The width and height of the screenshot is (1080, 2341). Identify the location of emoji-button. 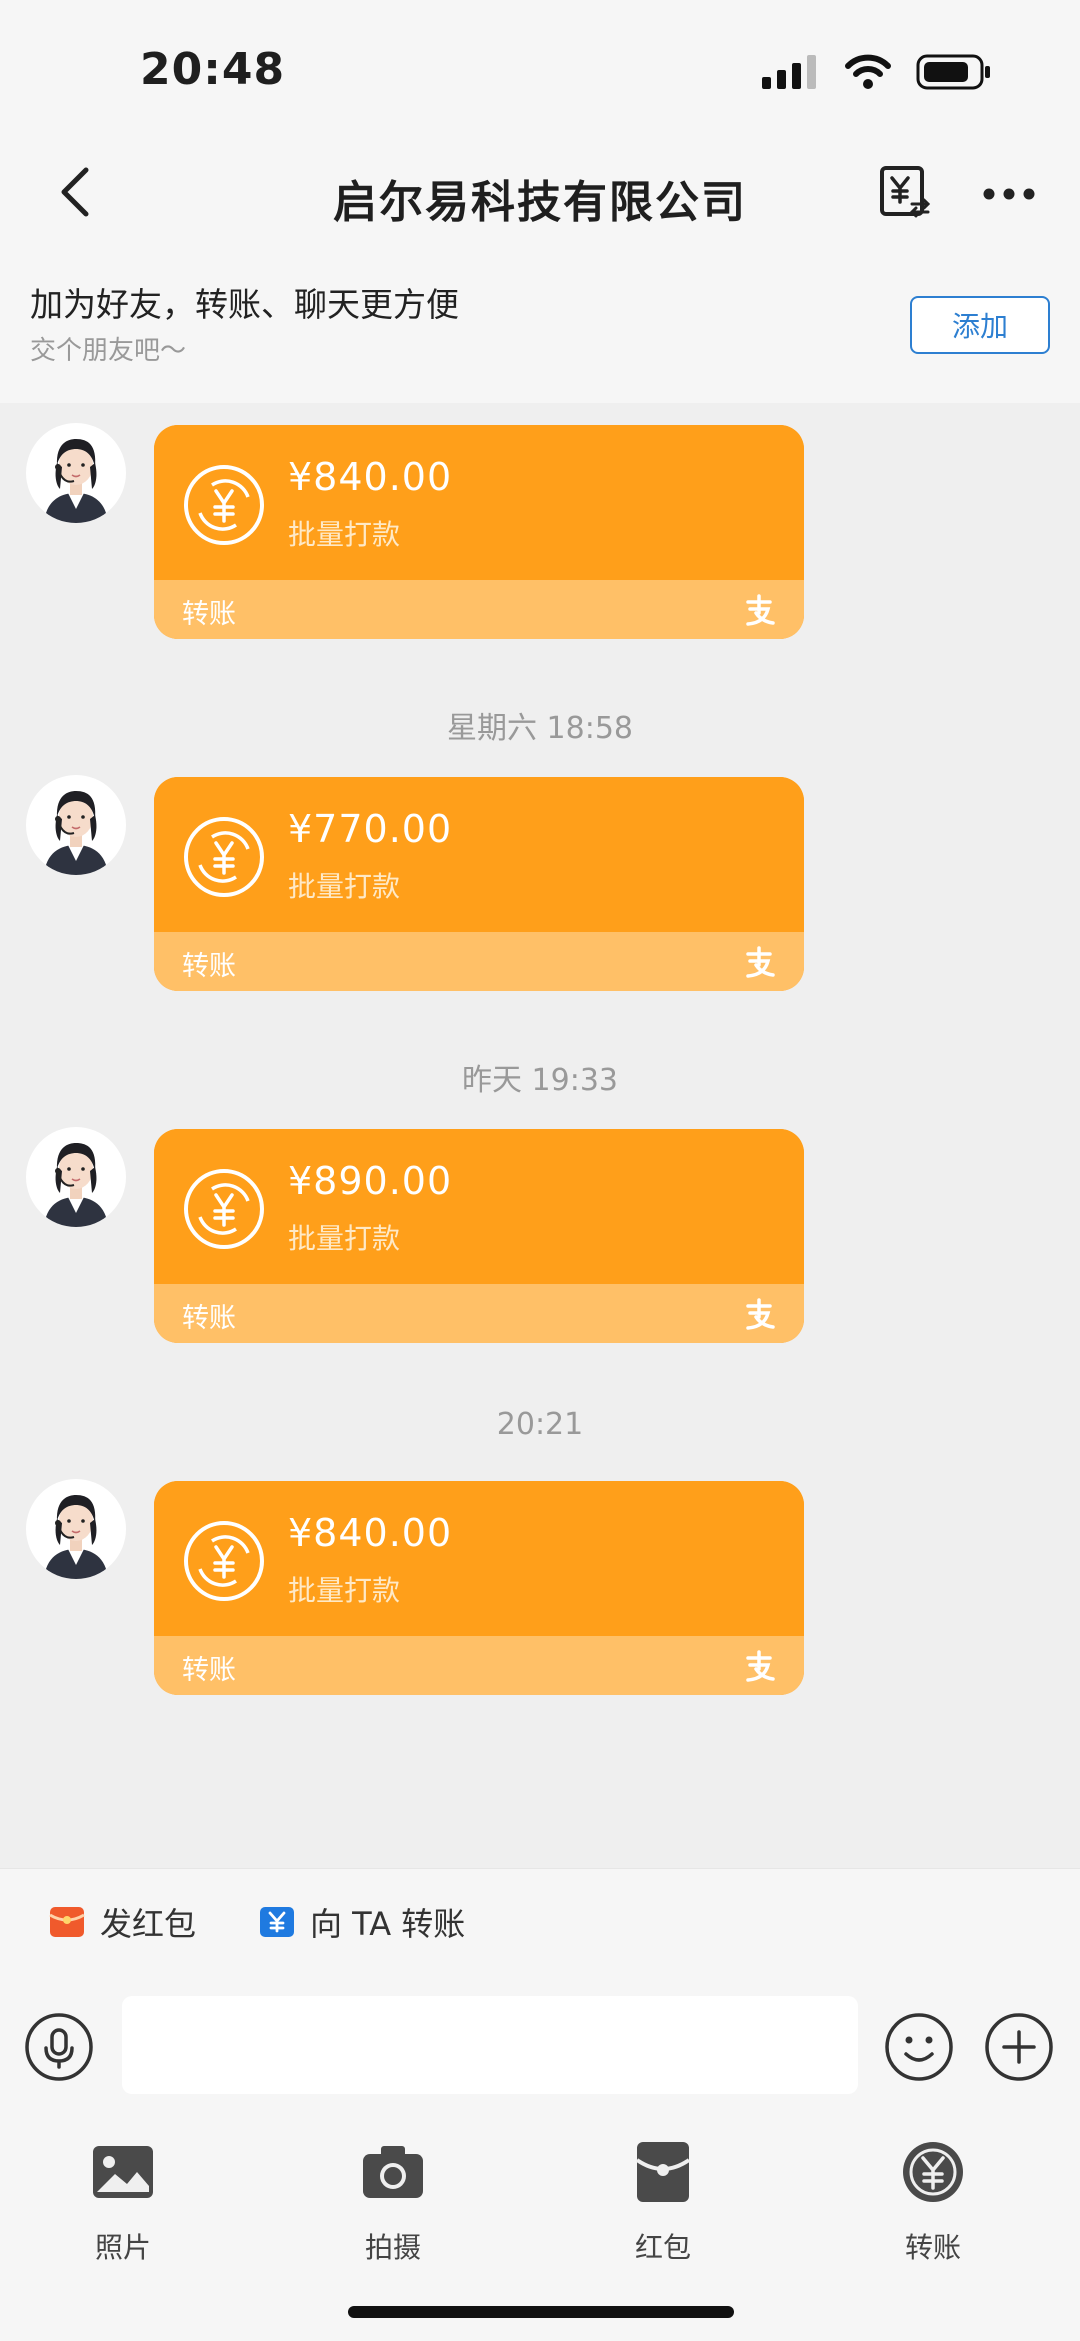
(919, 2047).